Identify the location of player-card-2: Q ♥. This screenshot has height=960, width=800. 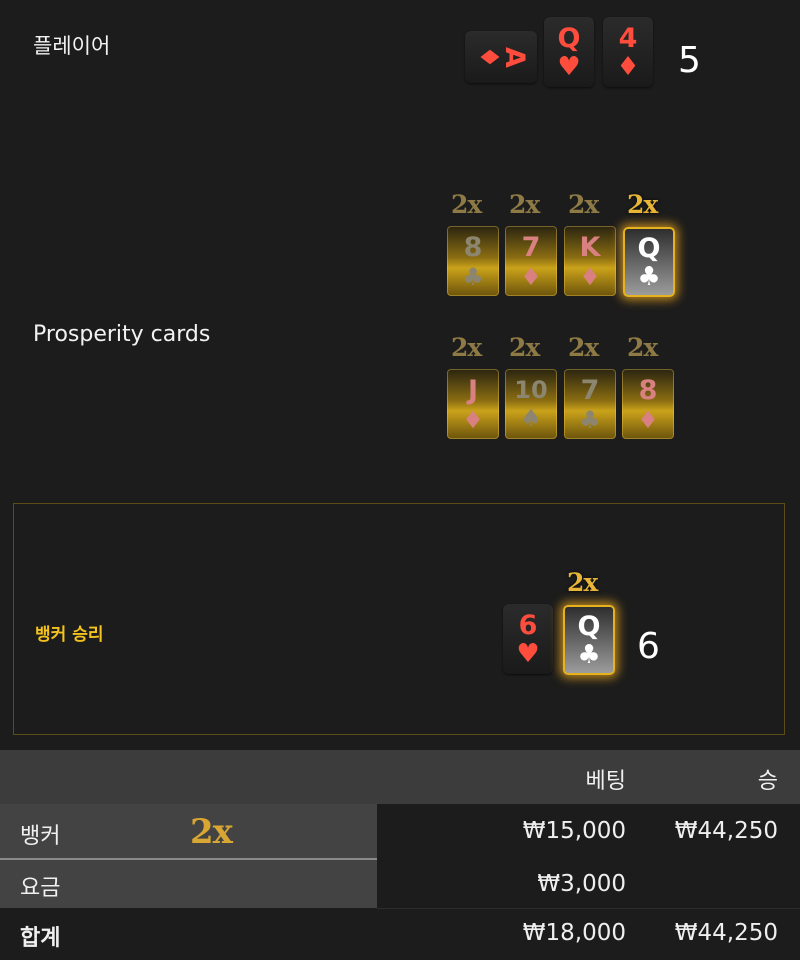
(569, 52).